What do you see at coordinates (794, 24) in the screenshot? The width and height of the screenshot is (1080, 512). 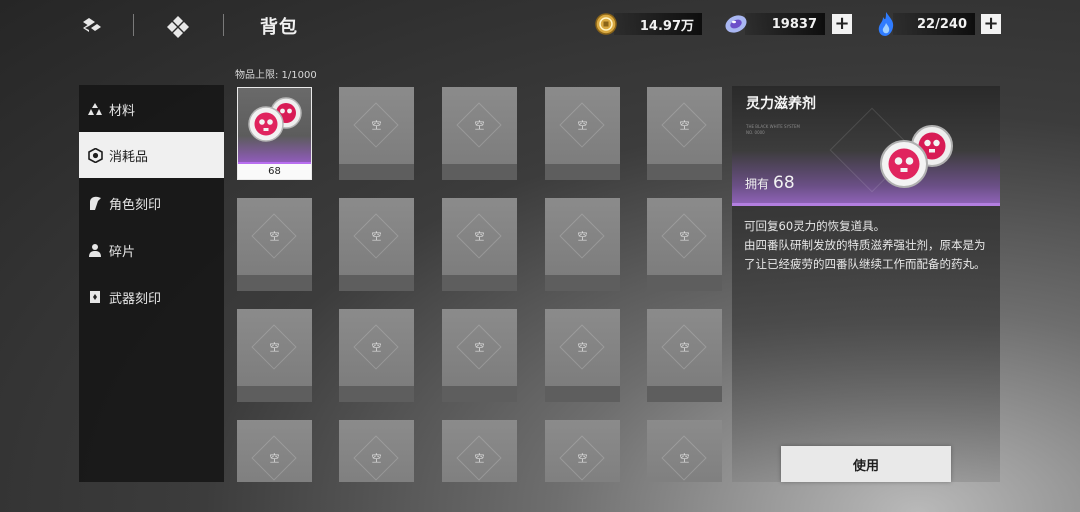 I see `currency-crystal-value: 19837` at bounding box center [794, 24].